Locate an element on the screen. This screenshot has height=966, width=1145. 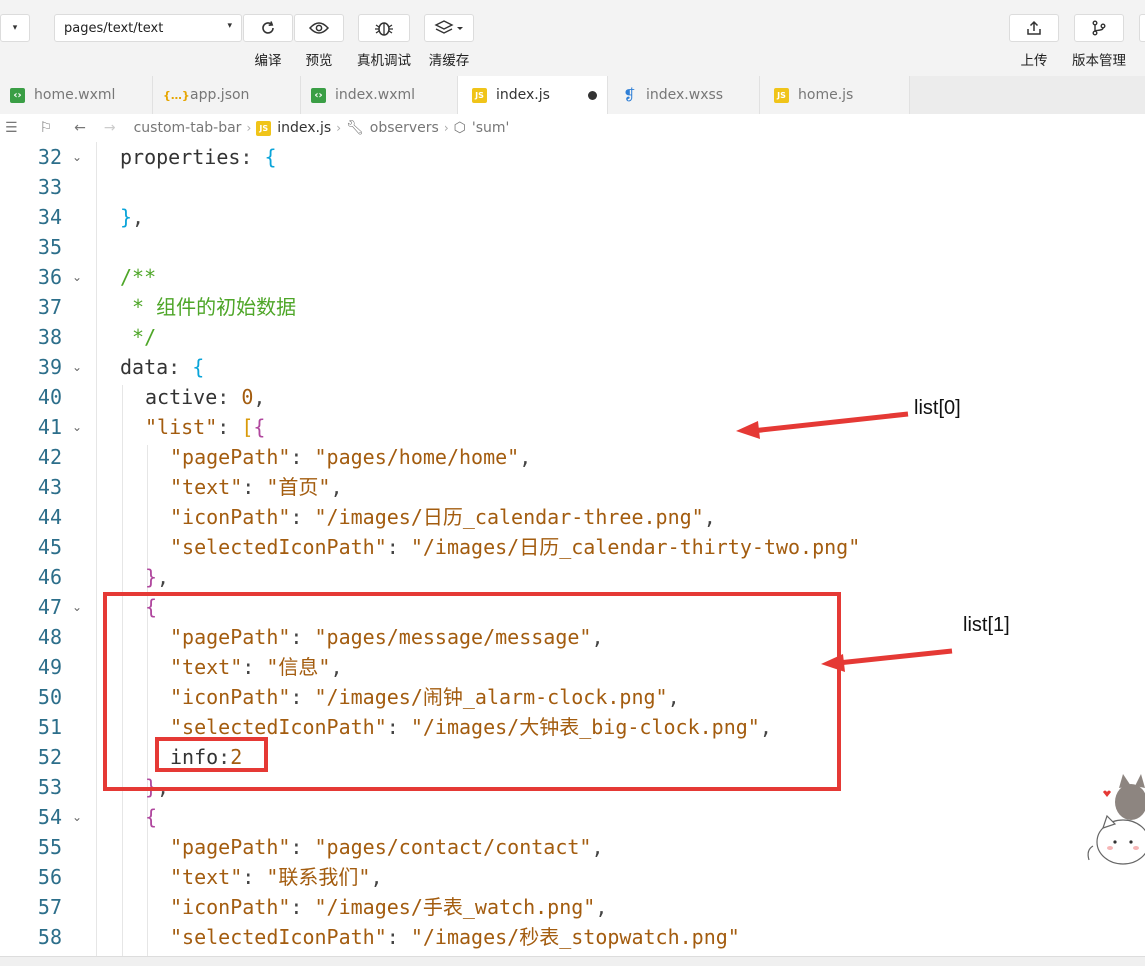
cat-sticker-icon is located at coordinates (1116, 819).